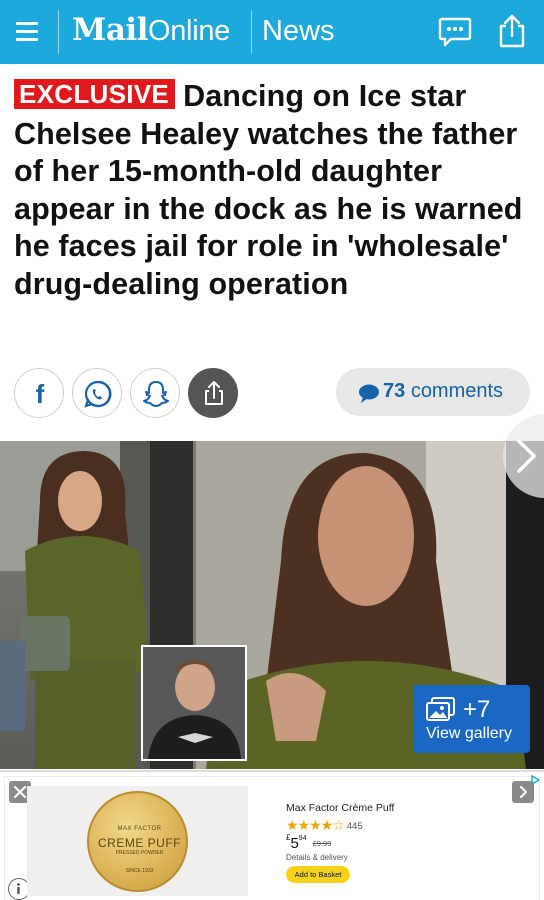 Image resolution: width=544 pixels, height=900 pixels. I want to click on ad-price: £594£9.99, so click(308, 843).